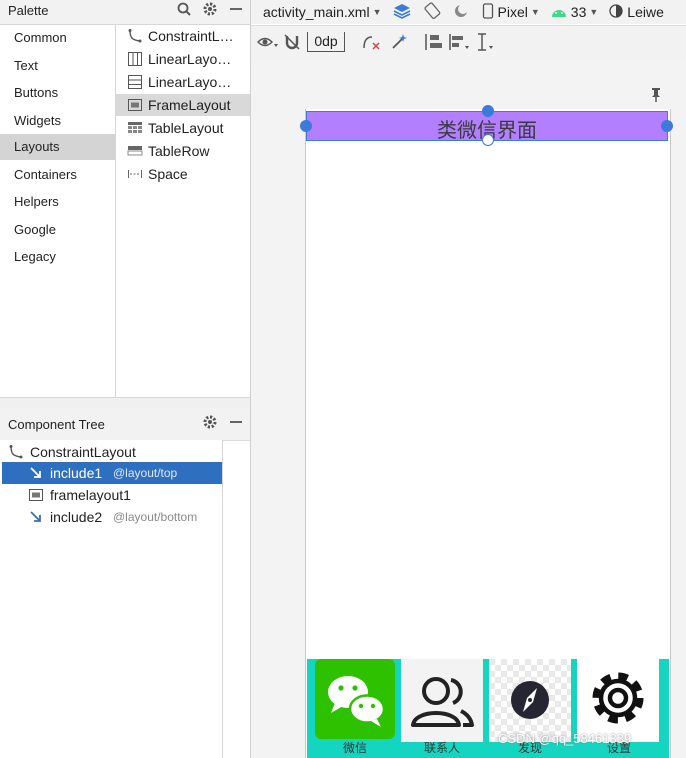 This screenshot has height=758, width=686. What do you see at coordinates (432, 12) in the screenshot?
I see `orientation-icon` at bounding box center [432, 12].